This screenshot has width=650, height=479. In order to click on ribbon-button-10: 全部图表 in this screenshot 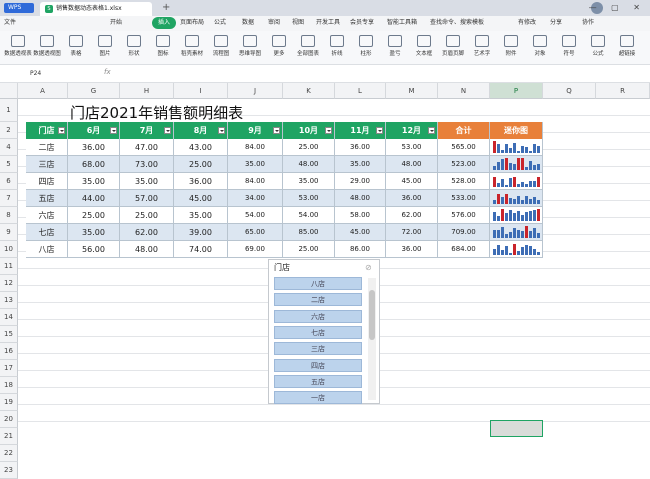, I will do `click(308, 48)`.